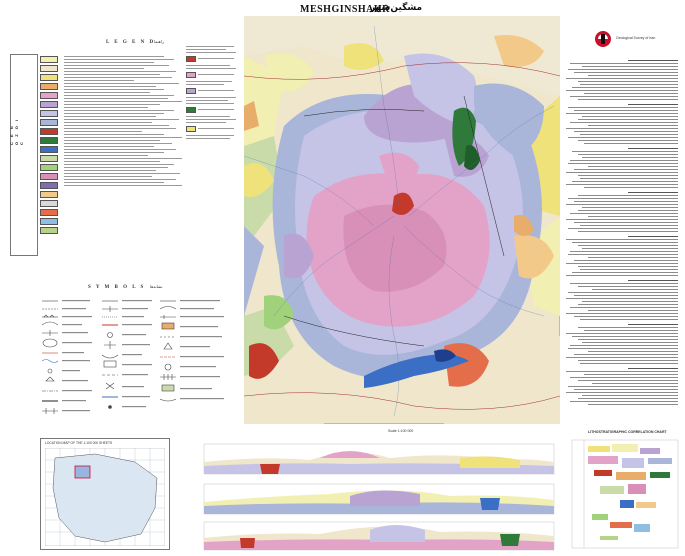 The image size is (685, 556). What do you see at coordinates (79, 443) in the screenshot?
I see `location-map-title: LOCATION MAP OF THE 1:100 000 SHEETS` at bounding box center [79, 443].